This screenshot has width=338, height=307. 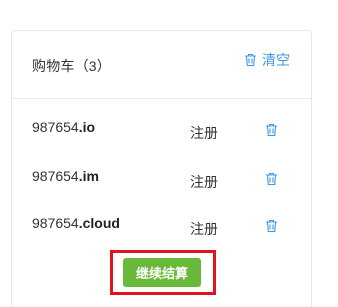 What do you see at coordinates (71, 66) in the screenshot?
I see `cart-title: 购物车（3）` at bounding box center [71, 66].